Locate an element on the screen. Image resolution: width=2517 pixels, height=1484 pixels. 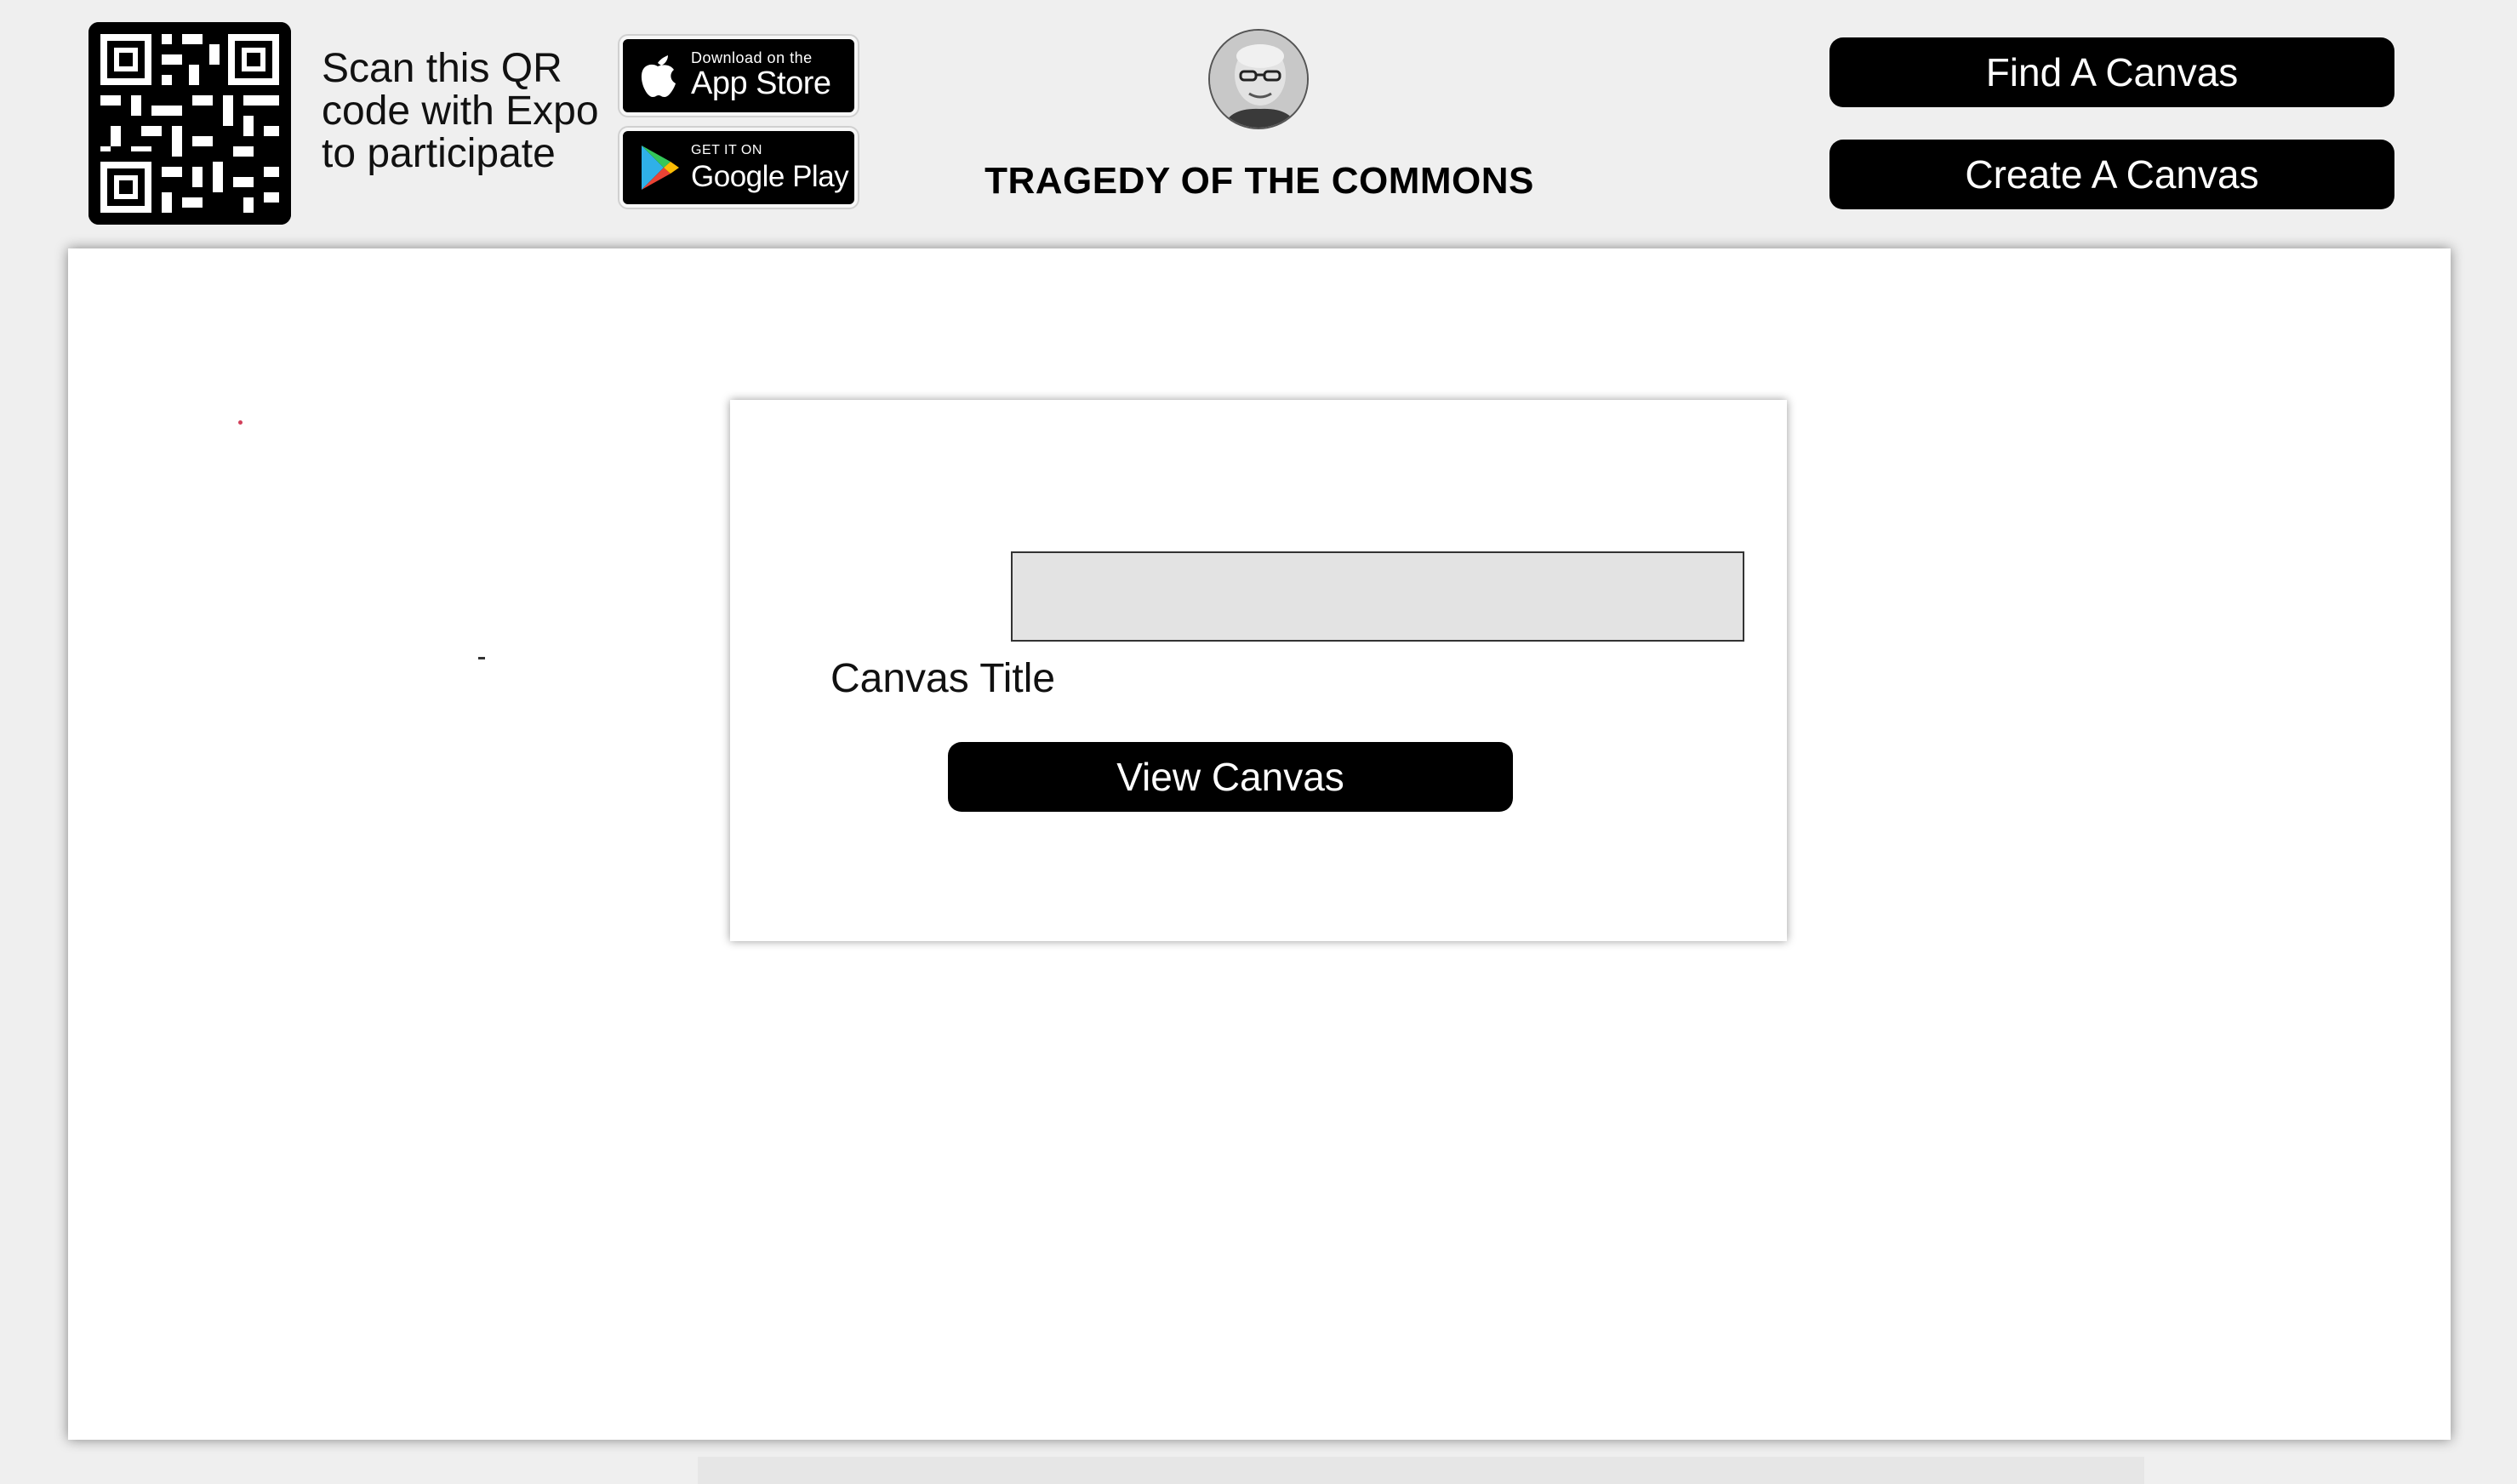
page-title: TRAGEDY OF THE COMMONS is located at coordinates (1259, 181).